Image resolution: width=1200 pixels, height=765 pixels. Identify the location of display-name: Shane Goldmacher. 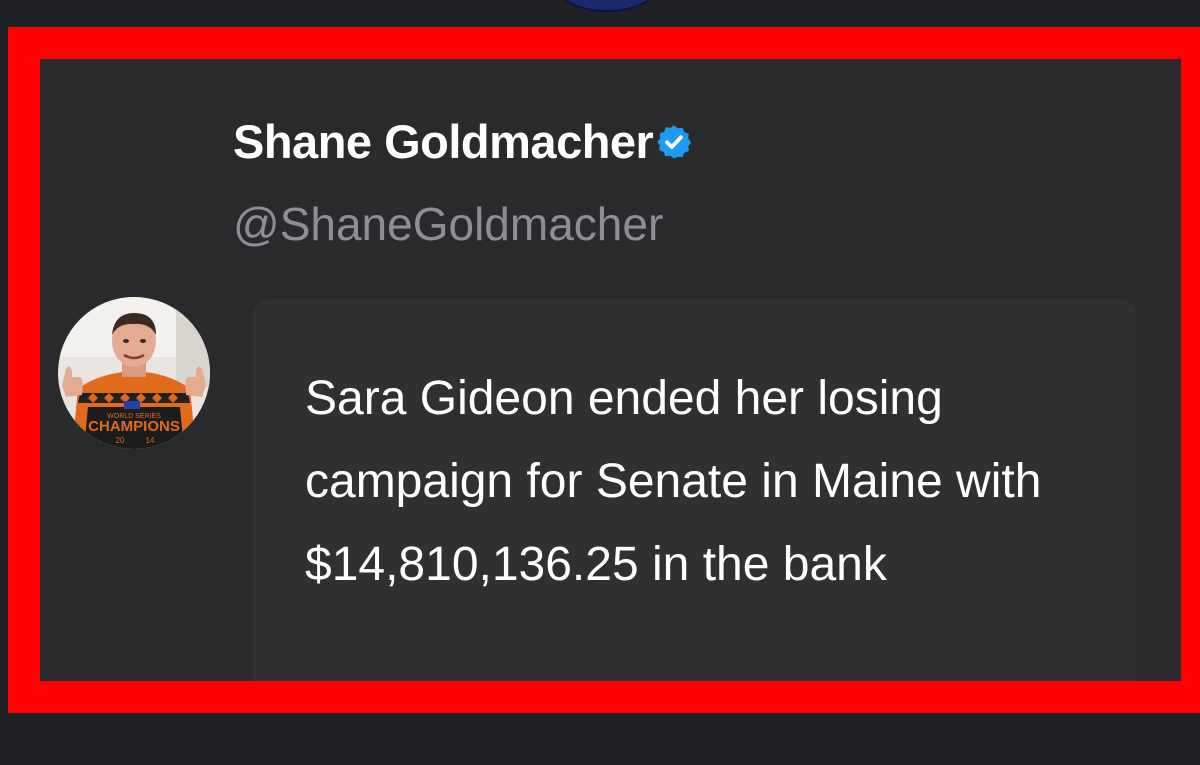
(443, 141).